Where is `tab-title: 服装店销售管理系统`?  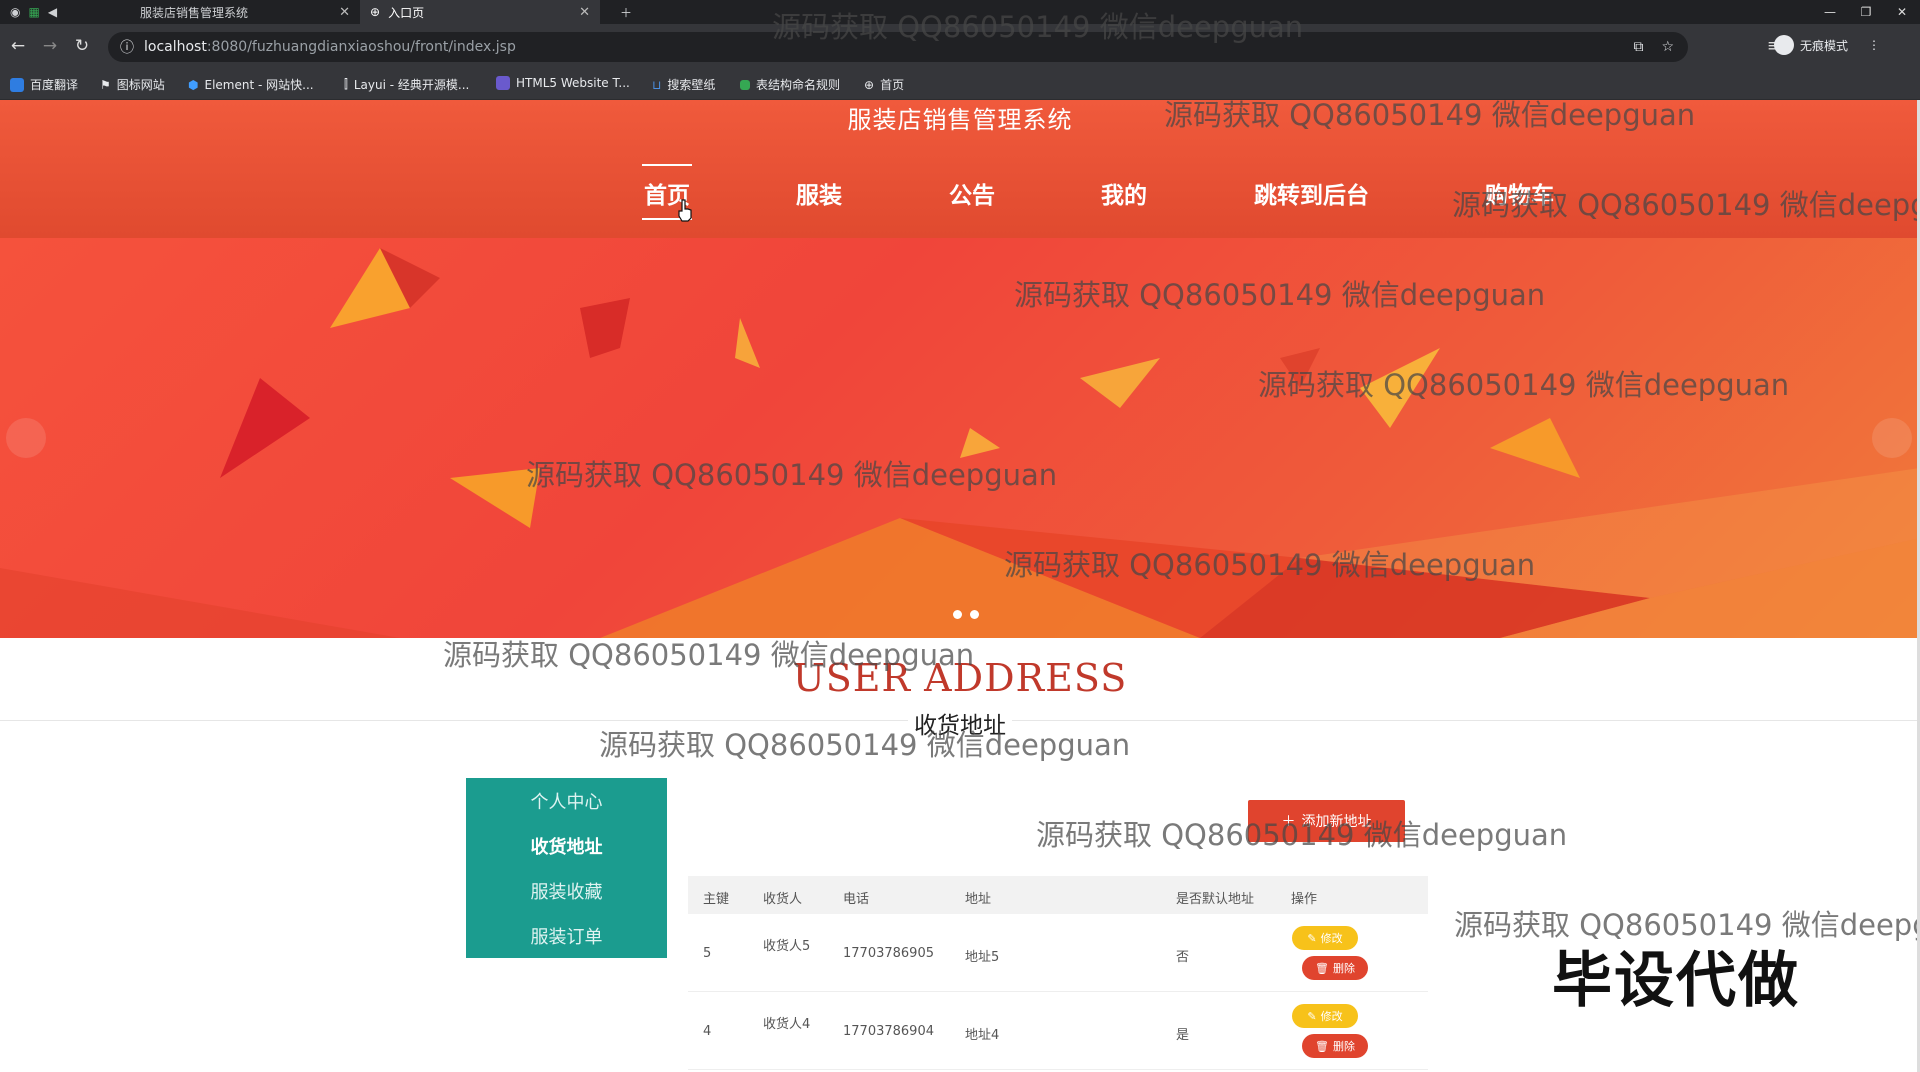
tab-title: 服装店销售管理系统 is located at coordinates (194, 12).